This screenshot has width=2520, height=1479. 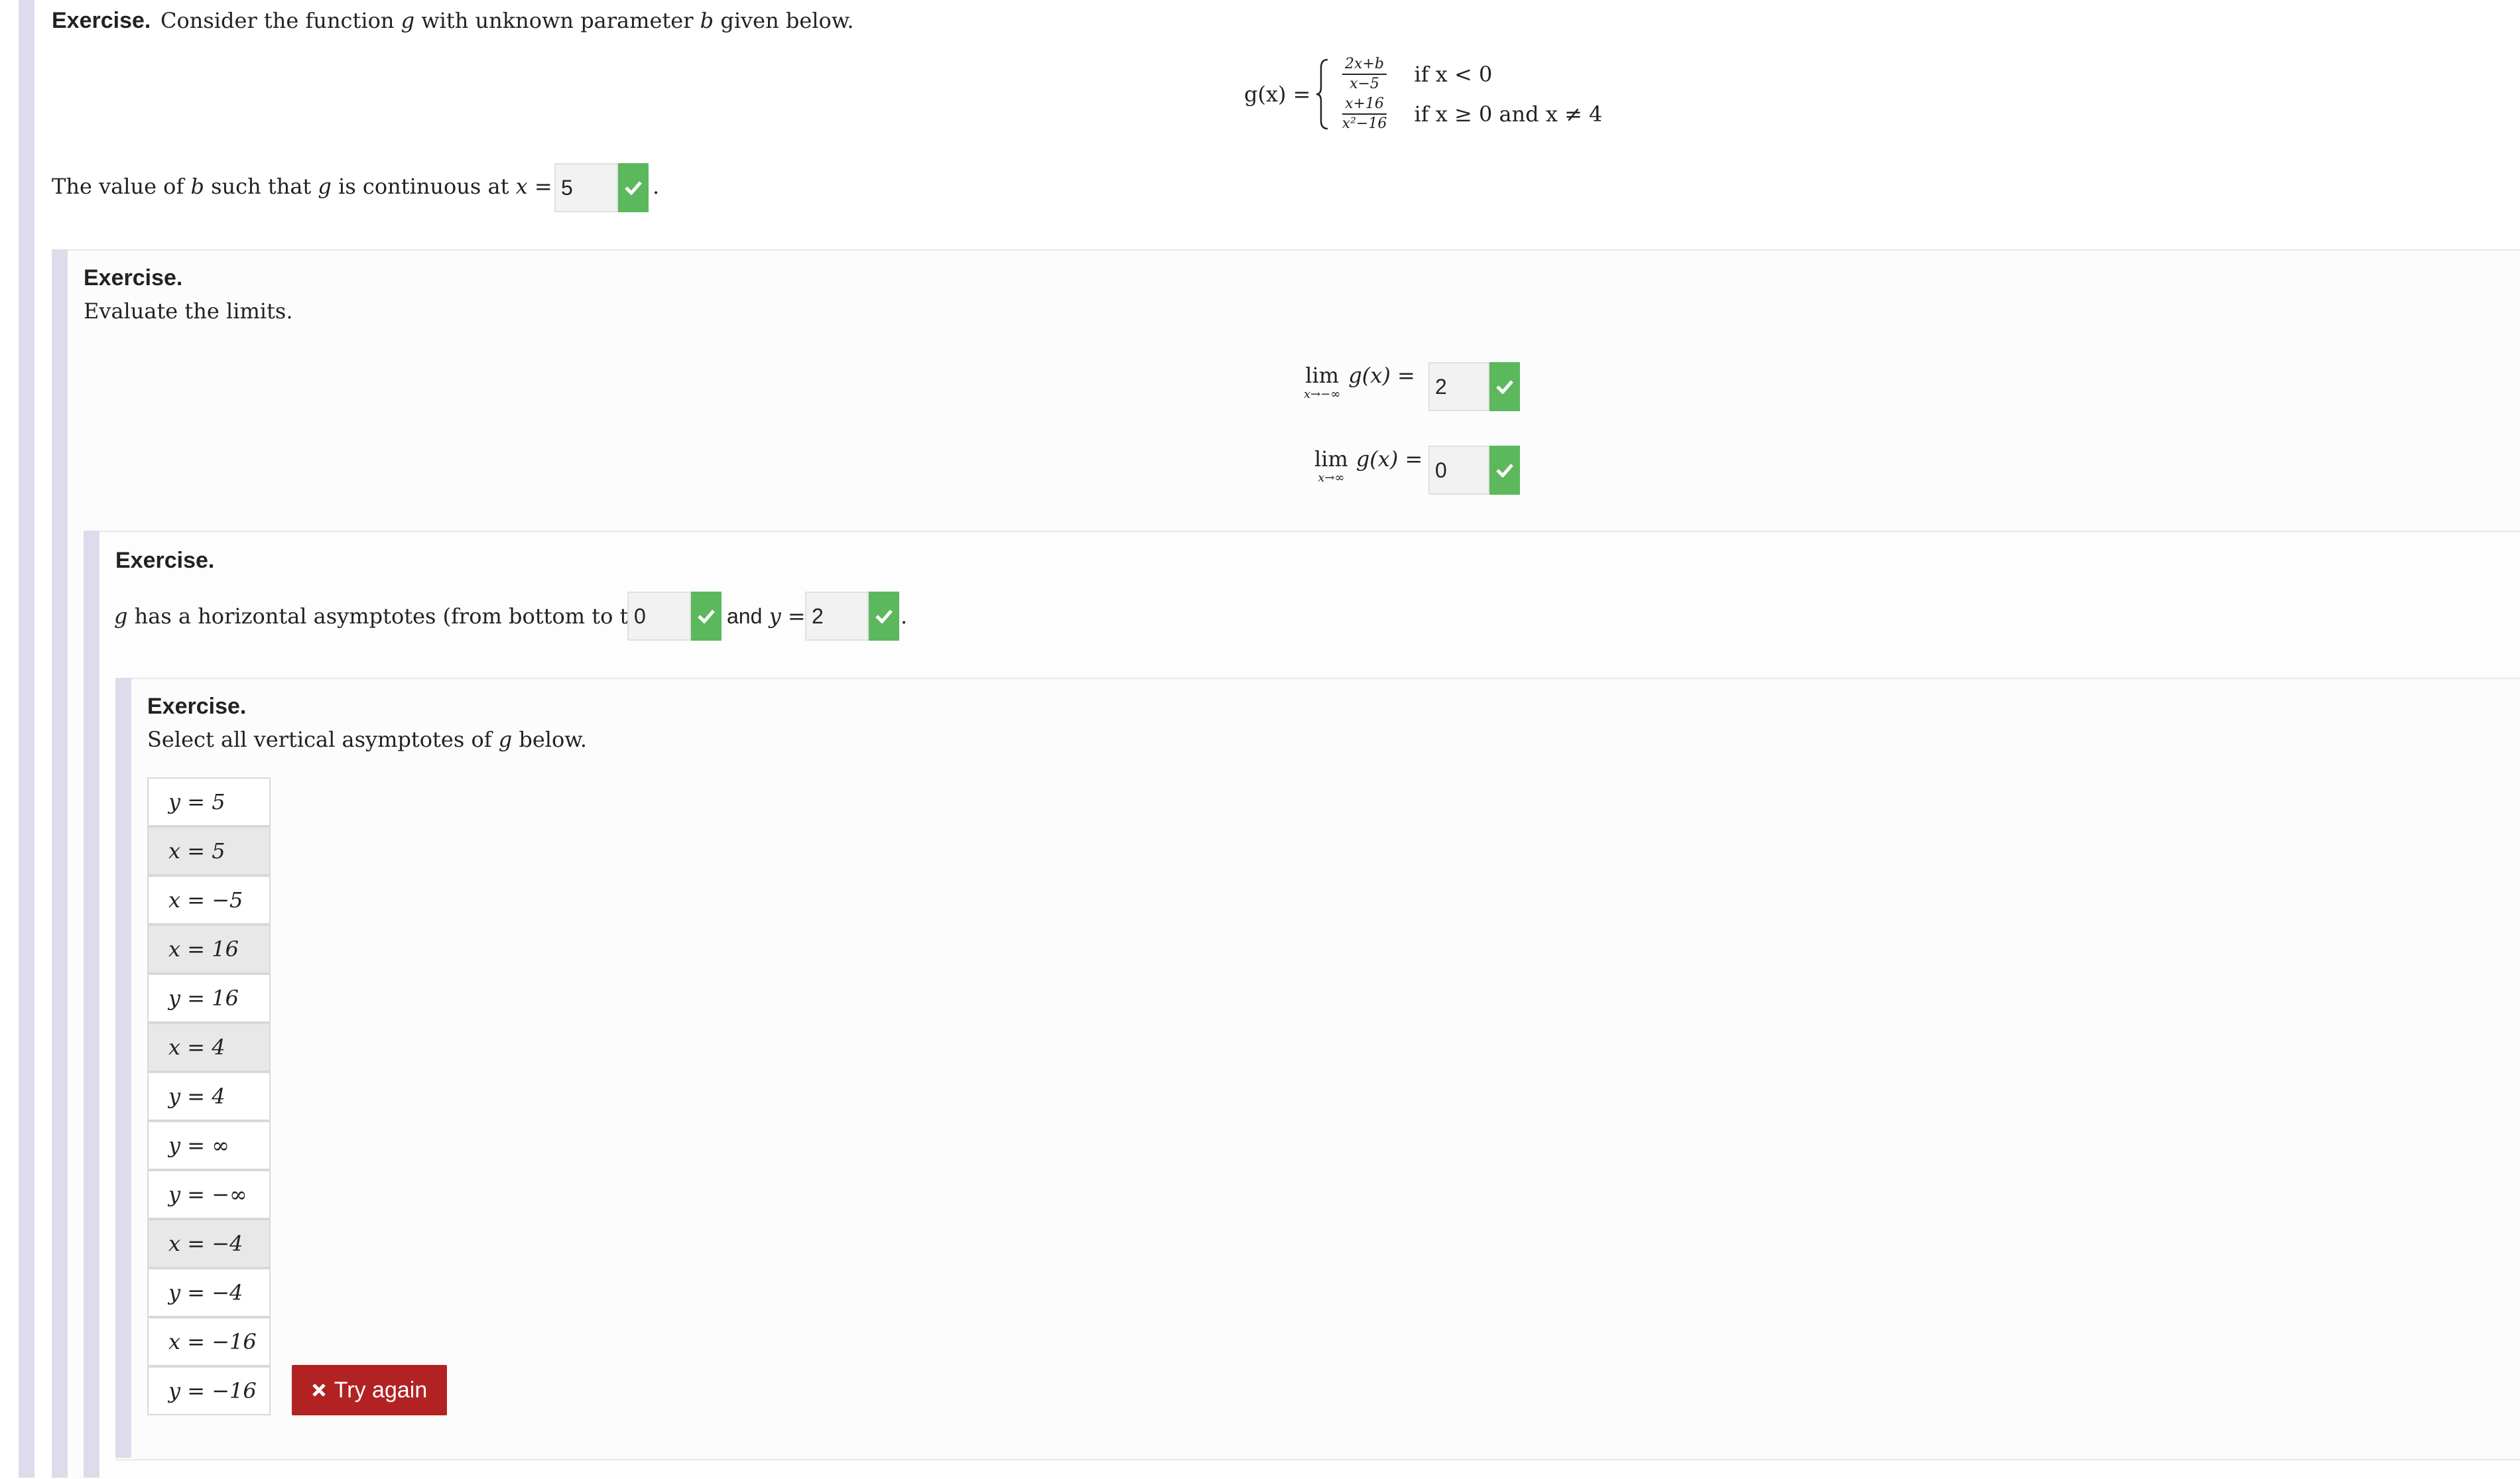 I want to click on limit-1-expr: g(x) =, so click(x=1381, y=375).